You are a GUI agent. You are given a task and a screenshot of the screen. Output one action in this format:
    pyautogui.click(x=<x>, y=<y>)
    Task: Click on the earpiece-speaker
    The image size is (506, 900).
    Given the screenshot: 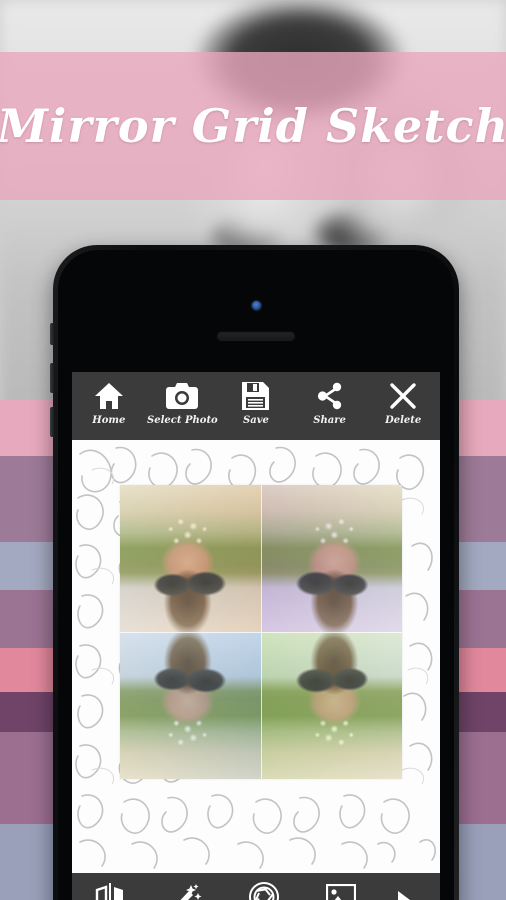 What is the action you would take?
    pyautogui.click(x=256, y=335)
    